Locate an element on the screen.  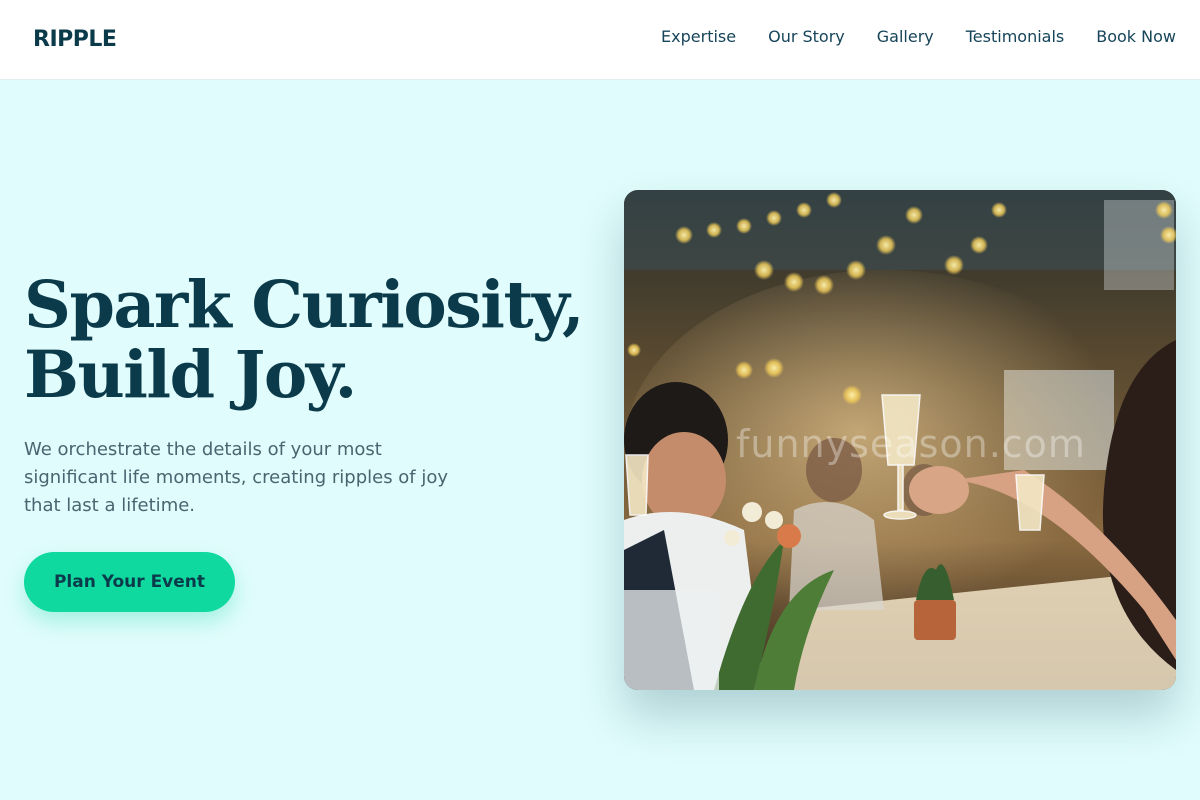
image-watermark: funnyseason.com is located at coordinates (911, 444).